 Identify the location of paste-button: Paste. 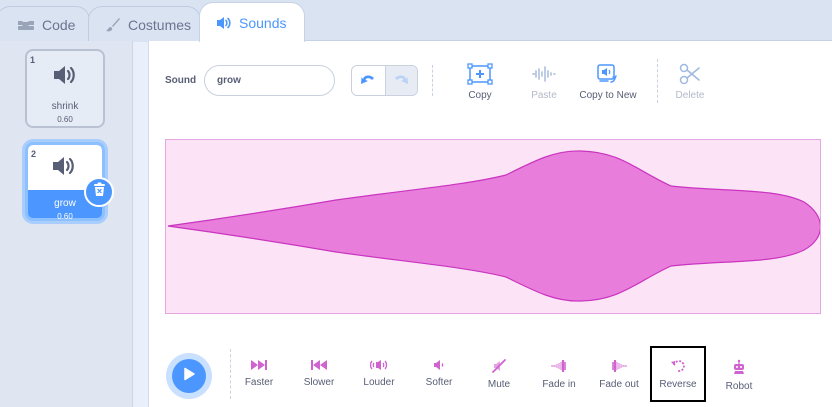
(544, 82).